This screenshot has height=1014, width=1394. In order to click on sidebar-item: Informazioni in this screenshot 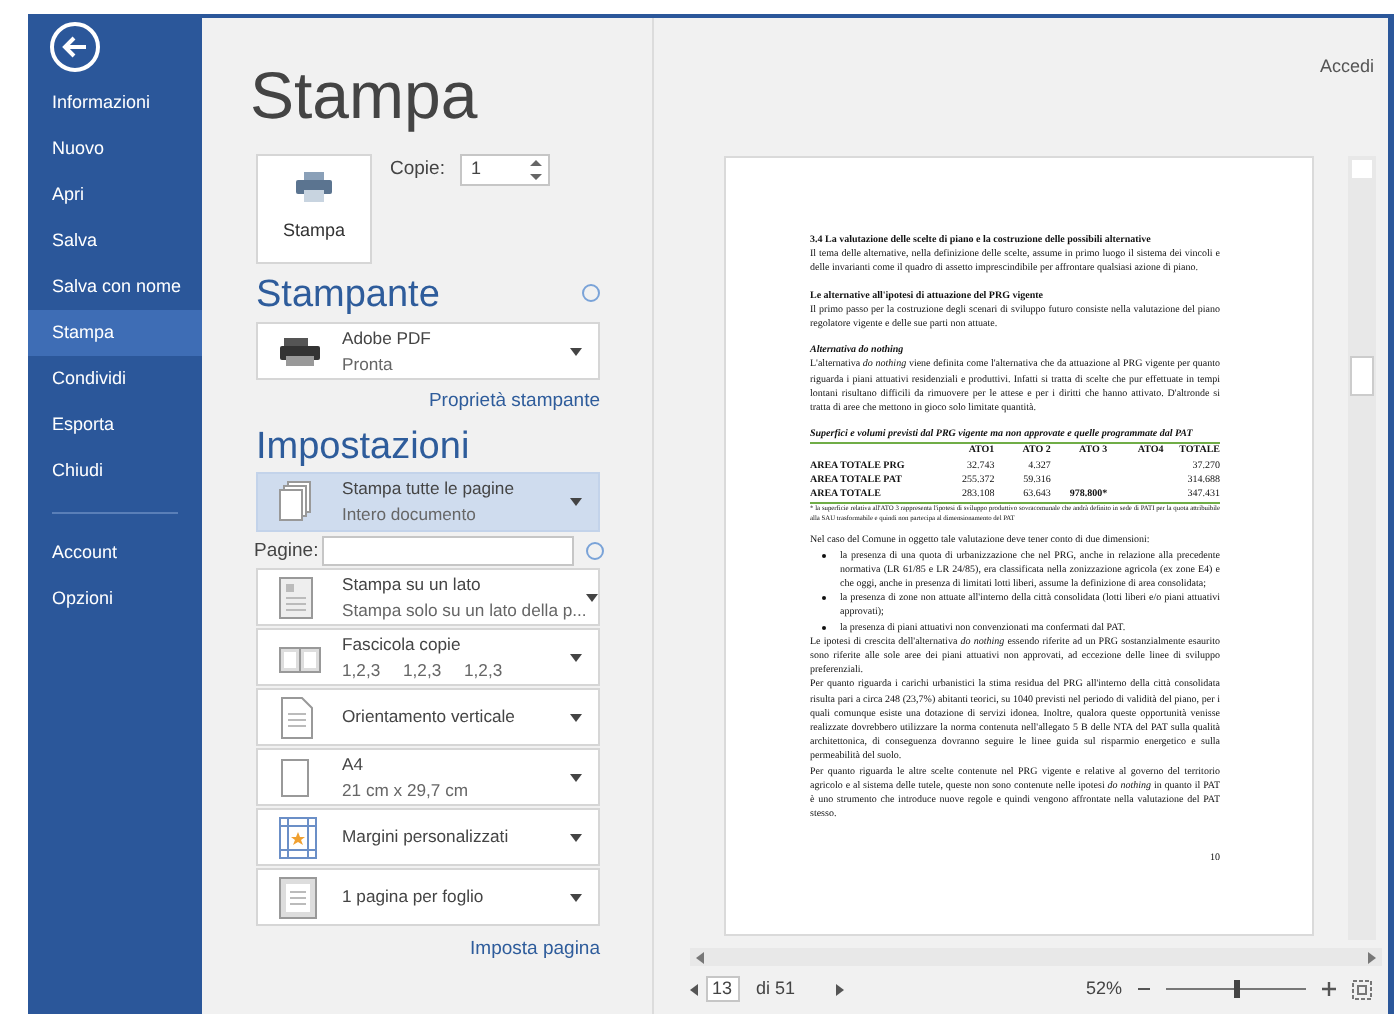, I will do `click(115, 103)`.